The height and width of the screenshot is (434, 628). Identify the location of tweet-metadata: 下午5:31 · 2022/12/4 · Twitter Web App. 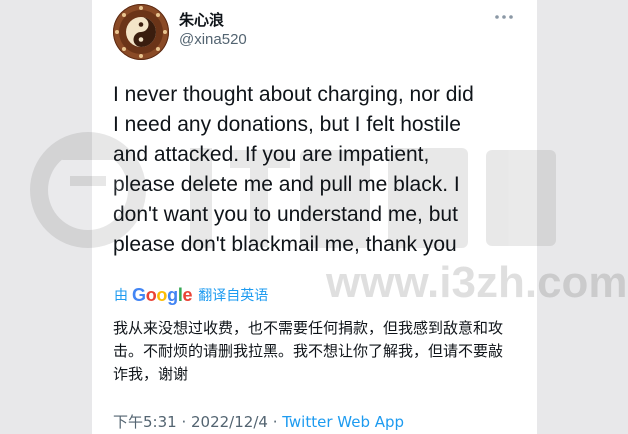
(258, 421).